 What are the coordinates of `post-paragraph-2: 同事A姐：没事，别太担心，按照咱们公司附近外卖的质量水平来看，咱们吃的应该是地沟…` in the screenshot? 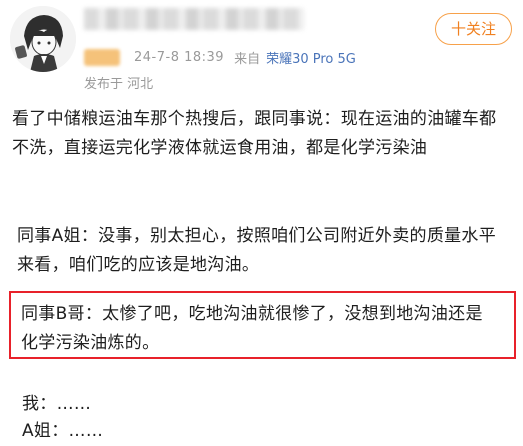 It's located at (257, 250).